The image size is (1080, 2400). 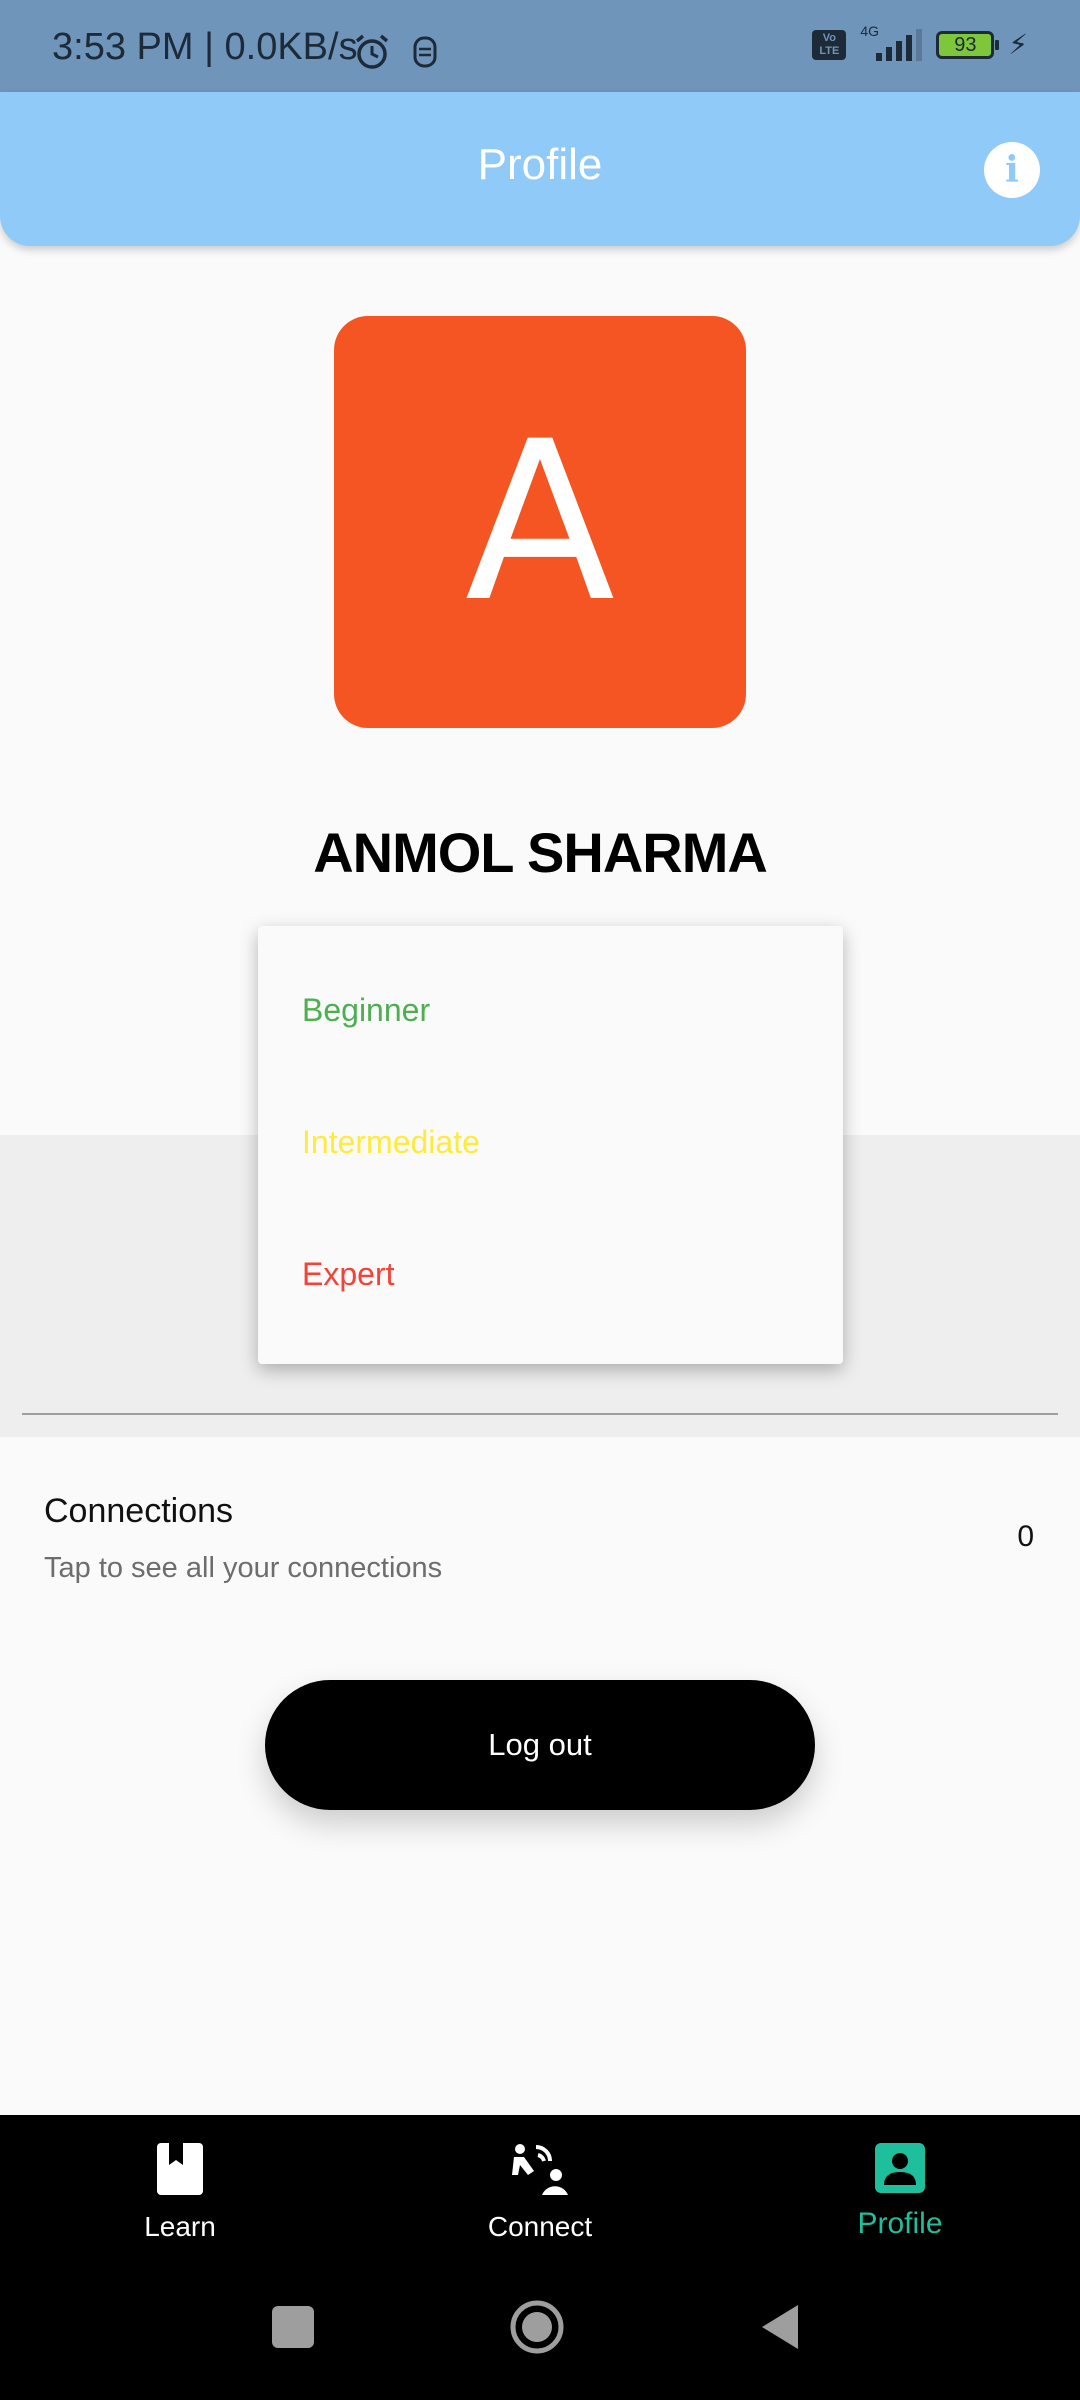 I want to click on system-nav-bar, so click(x=540, y=2330).